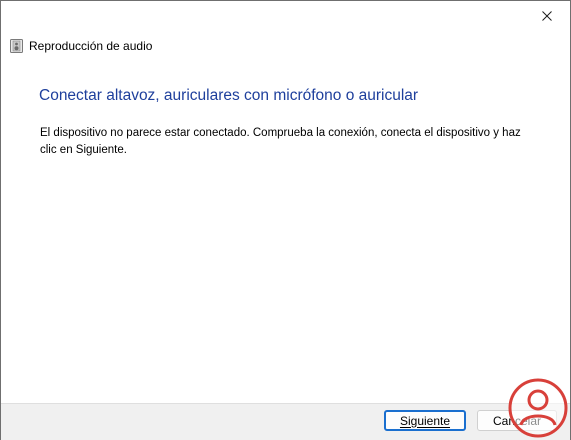 This screenshot has height=440, width=571. I want to click on wizard-header: Reproducción de audio, so click(285, 47).